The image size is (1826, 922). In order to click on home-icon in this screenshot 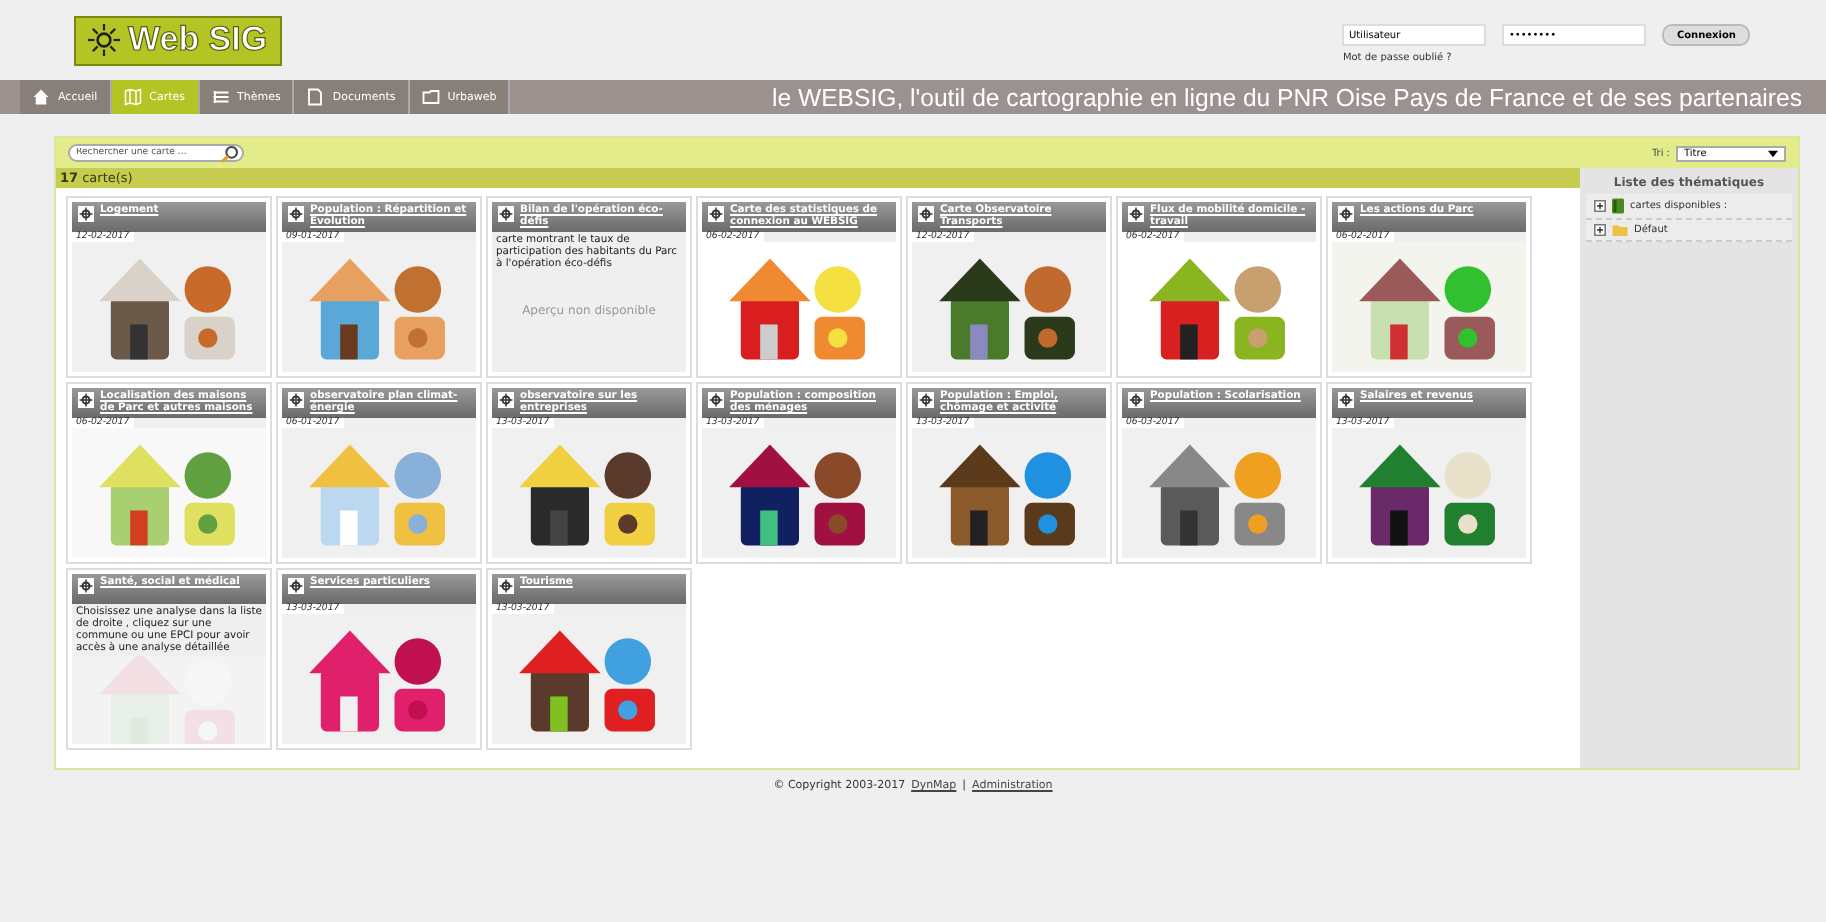, I will do `click(41, 97)`.